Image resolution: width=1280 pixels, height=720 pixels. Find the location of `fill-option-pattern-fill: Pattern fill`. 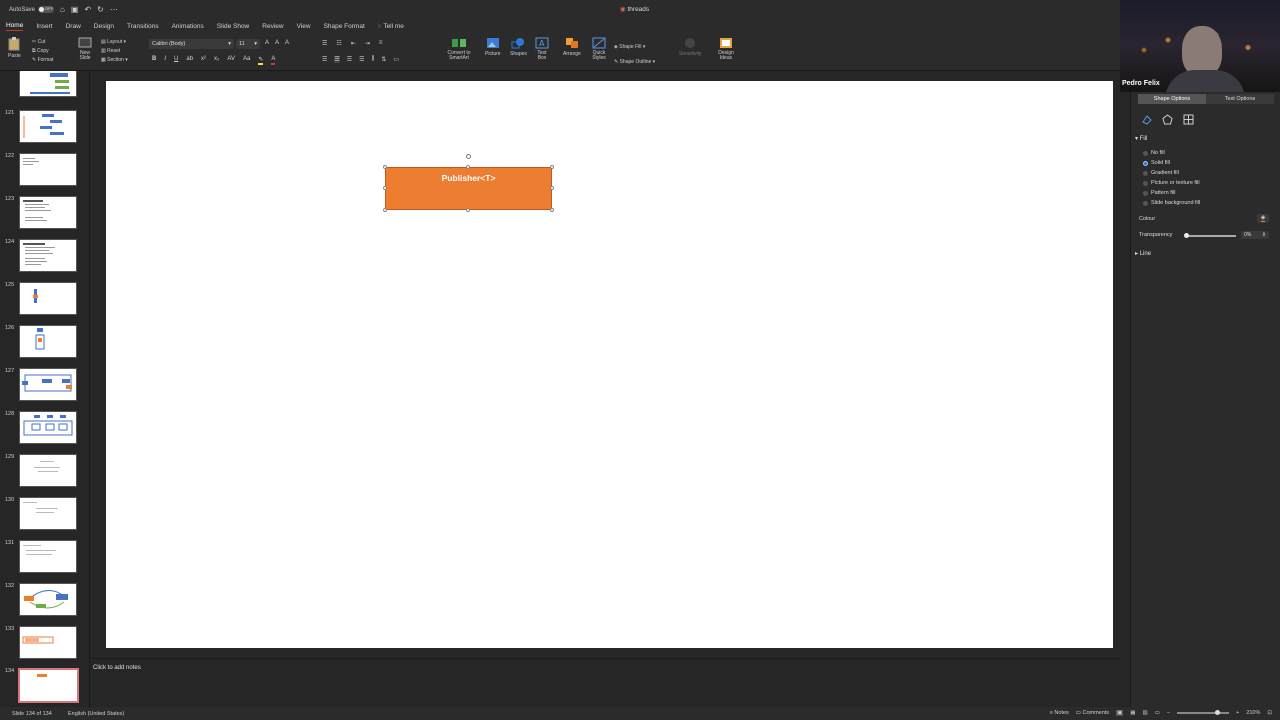

fill-option-pattern-fill: Pattern fill is located at coordinates (1159, 193).